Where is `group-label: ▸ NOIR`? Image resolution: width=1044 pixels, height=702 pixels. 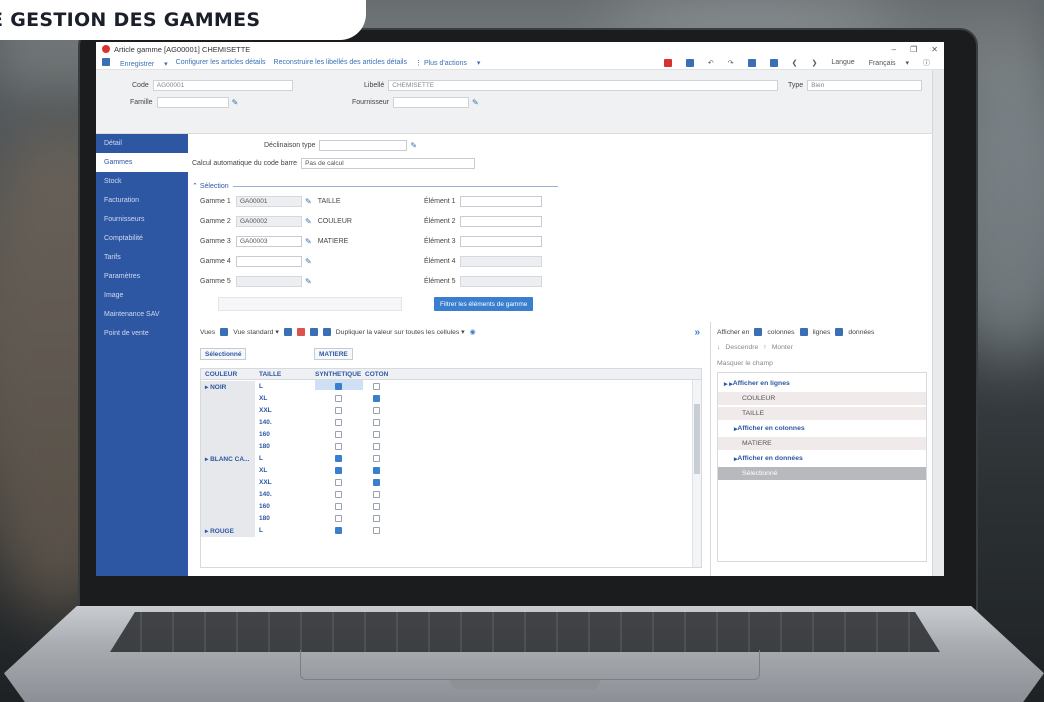 group-label: ▸ NOIR is located at coordinates (215, 387).